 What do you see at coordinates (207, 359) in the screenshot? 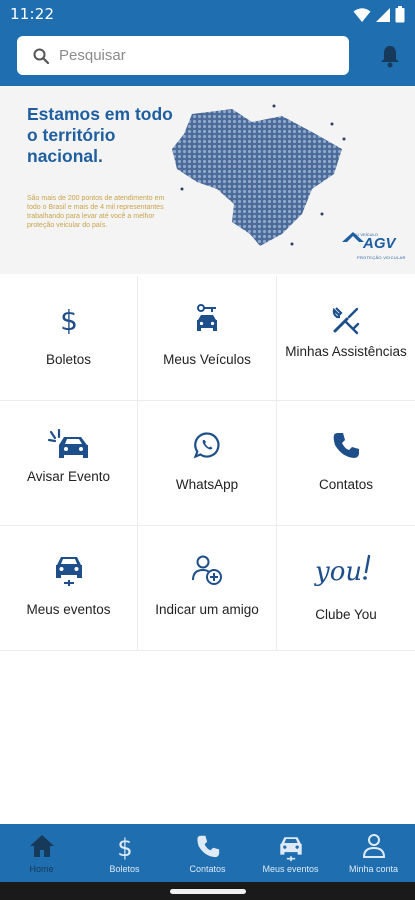
I see `menu-label: Meus Veículos` at bounding box center [207, 359].